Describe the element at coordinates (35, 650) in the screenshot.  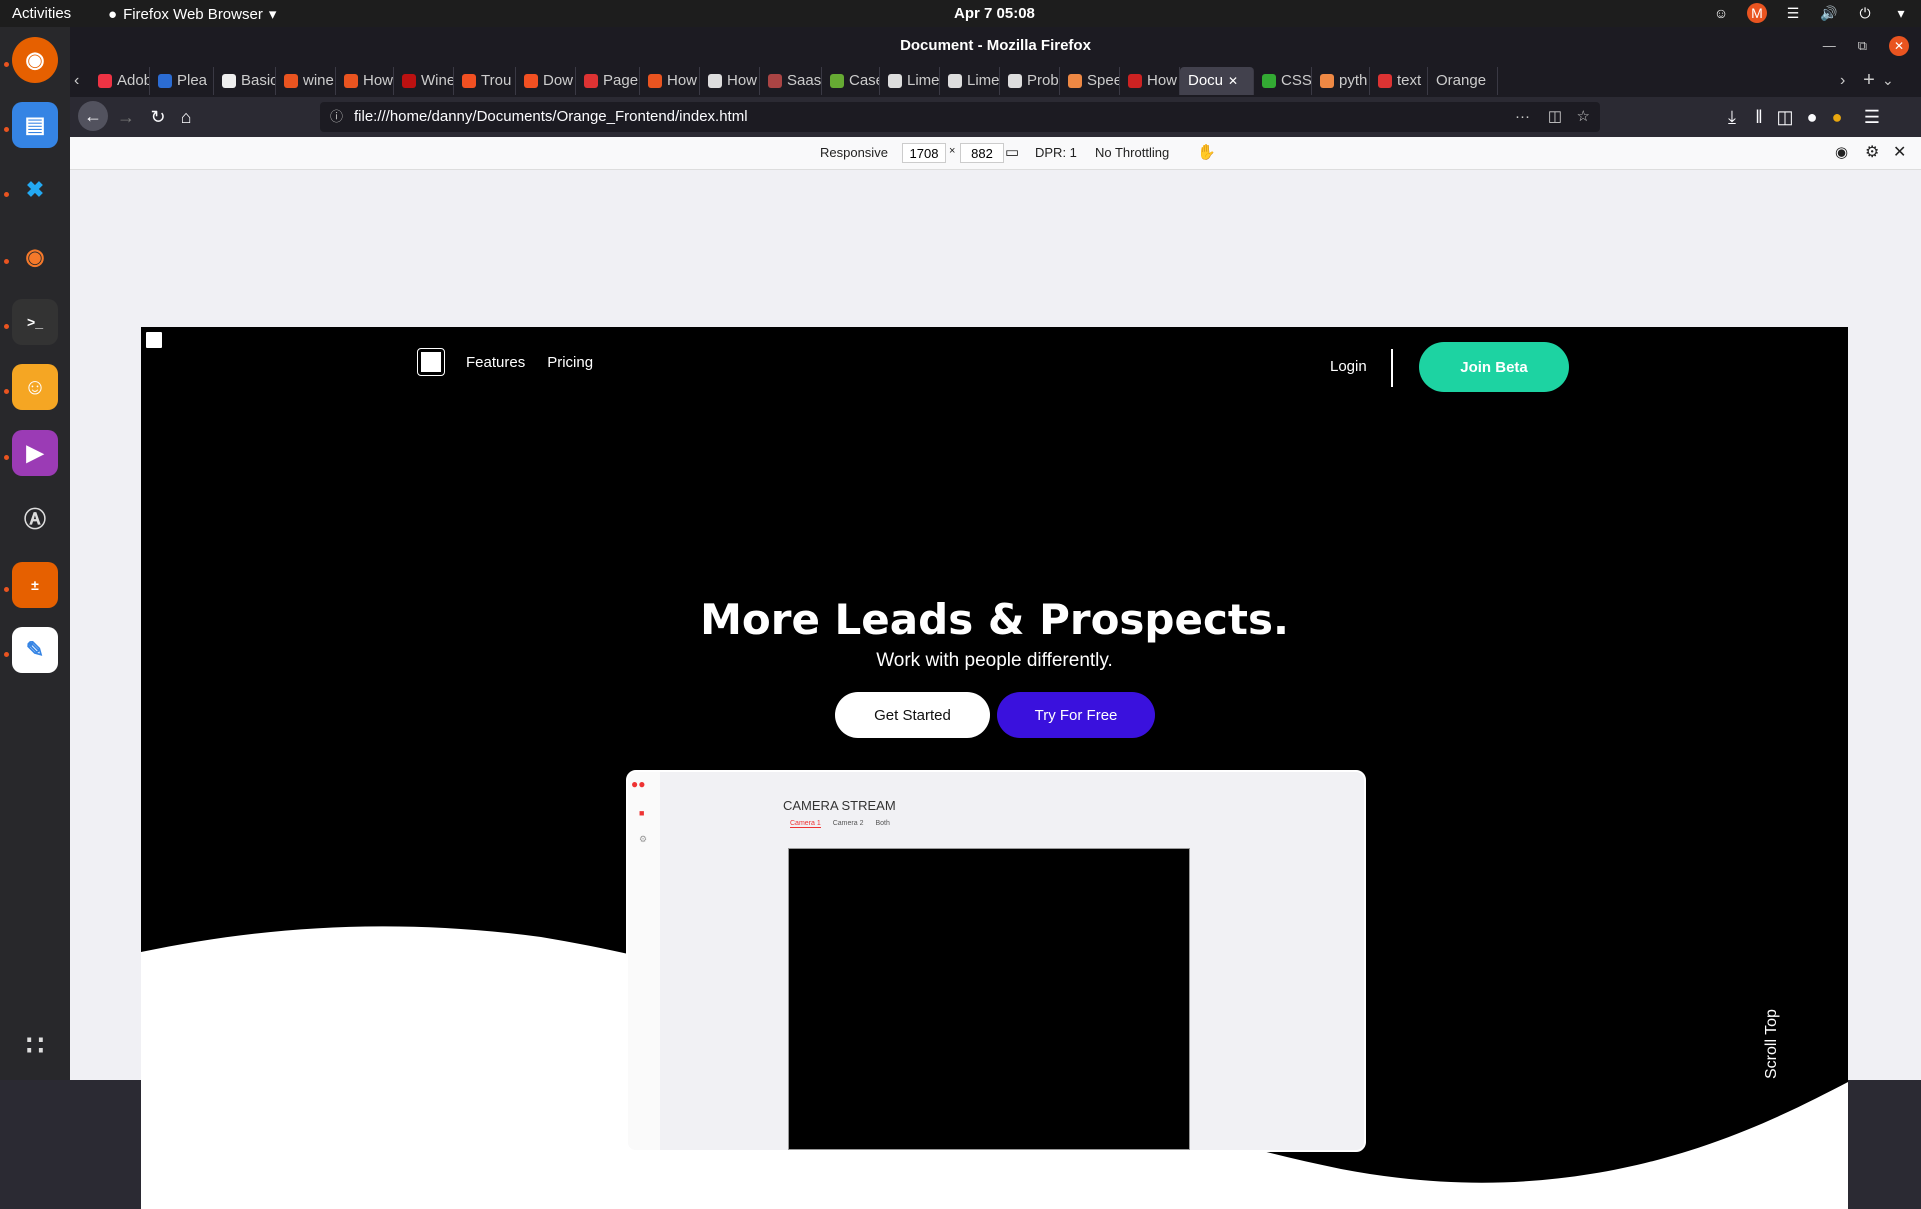
I see `text-editor-icon: ✎` at that location.